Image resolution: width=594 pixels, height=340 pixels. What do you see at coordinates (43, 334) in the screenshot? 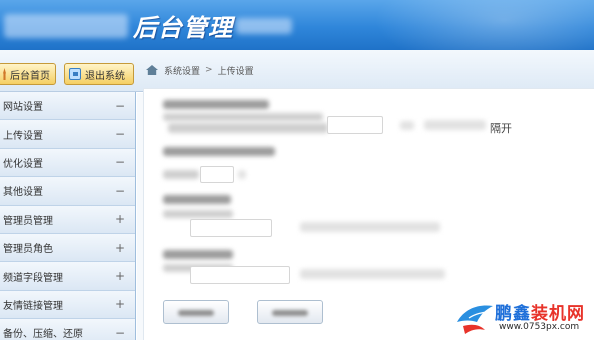
I see `sidebar-item-label: 备份、压缩、还原` at bounding box center [43, 334].